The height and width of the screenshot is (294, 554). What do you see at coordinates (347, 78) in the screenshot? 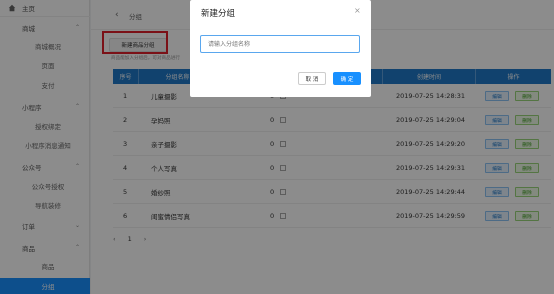
I see `confirm-button: 确 定` at bounding box center [347, 78].